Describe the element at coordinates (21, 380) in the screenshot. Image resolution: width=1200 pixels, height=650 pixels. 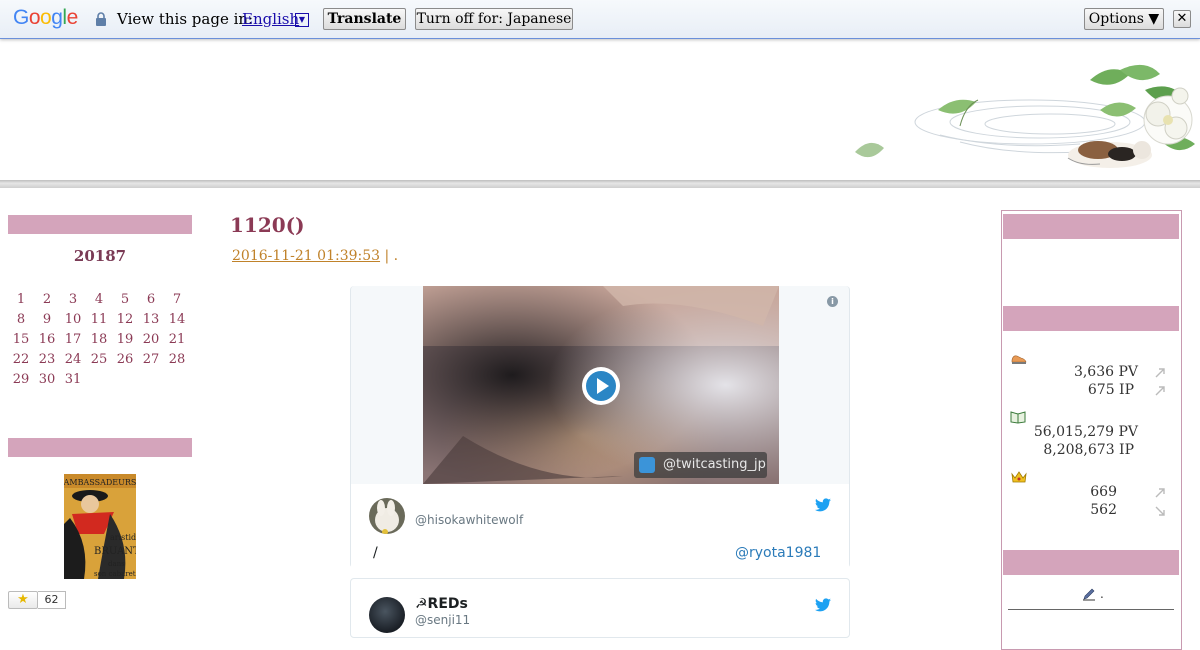
I see `calendar-day: 29` at that location.